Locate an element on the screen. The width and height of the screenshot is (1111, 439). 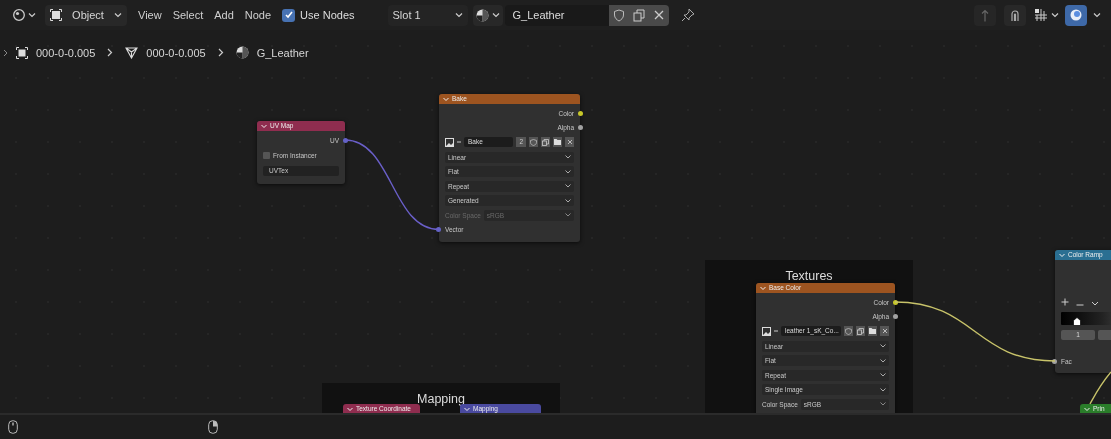
overlay-button is located at coordinates (1076, 15).